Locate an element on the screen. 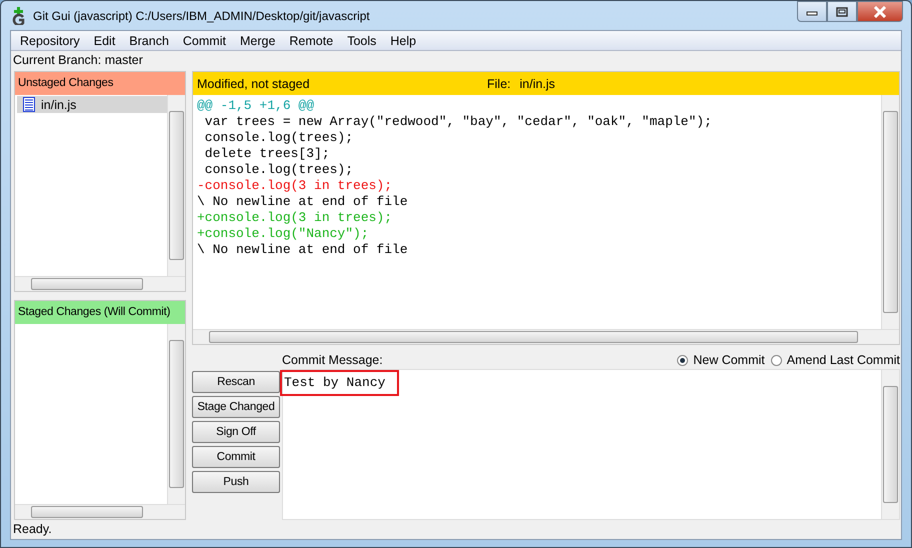 The image size is (912, 548). menu-item: Help is located at coordinates (403, 41).